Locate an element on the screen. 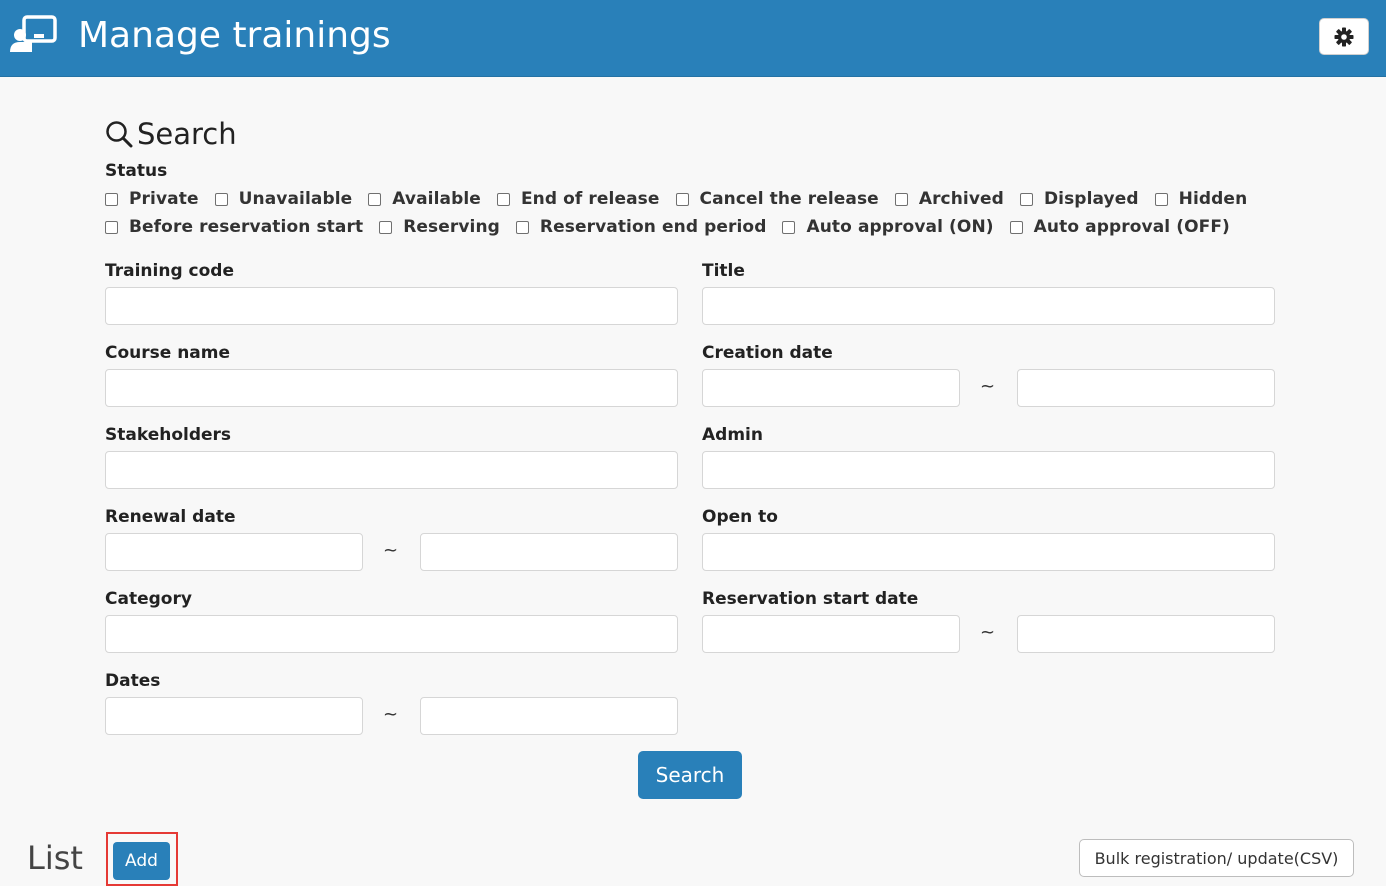  search-button: Search is located at coordinates (690, 775).